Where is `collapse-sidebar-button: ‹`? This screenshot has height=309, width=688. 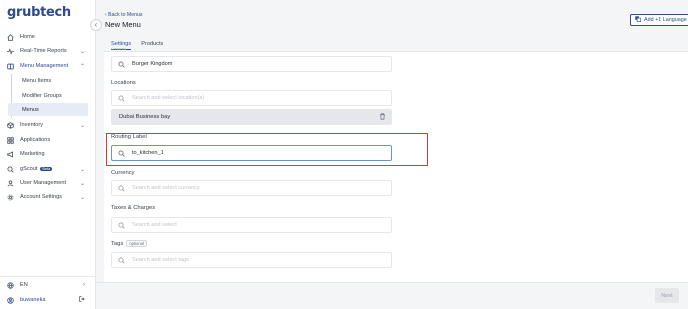 collapse-sidebar-button: ‹ is located at coordinates (96, 25).